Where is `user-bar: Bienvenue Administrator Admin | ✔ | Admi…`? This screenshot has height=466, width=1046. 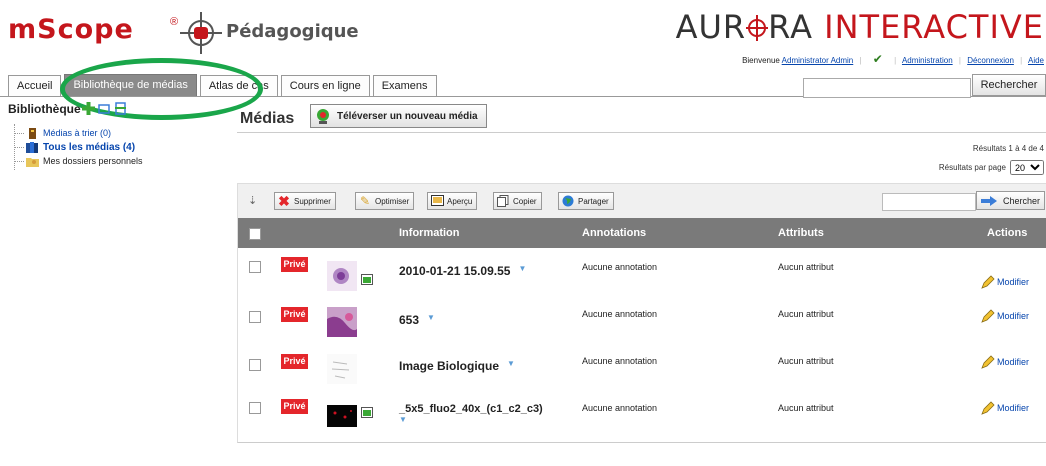
user-bar: Bienvenue Administrator Admin | ✔ | Admi… is located at coordinates (893, 59).